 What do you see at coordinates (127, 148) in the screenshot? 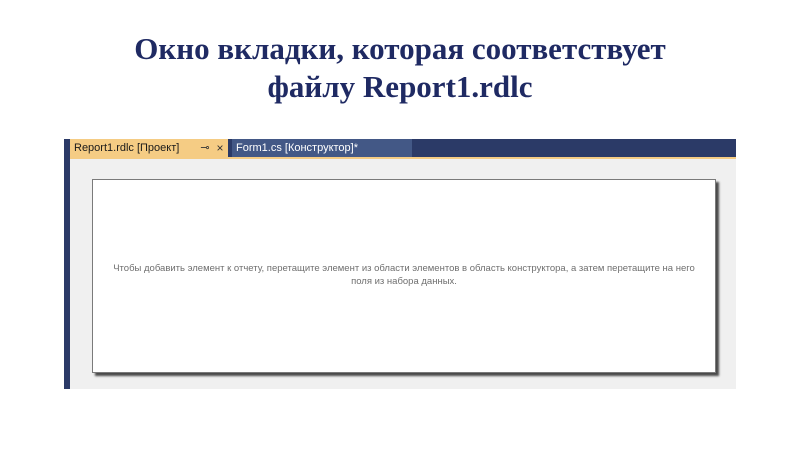
I see `tab-label: Report1.rdlc [Проект]` at bounding box center [127, 148].